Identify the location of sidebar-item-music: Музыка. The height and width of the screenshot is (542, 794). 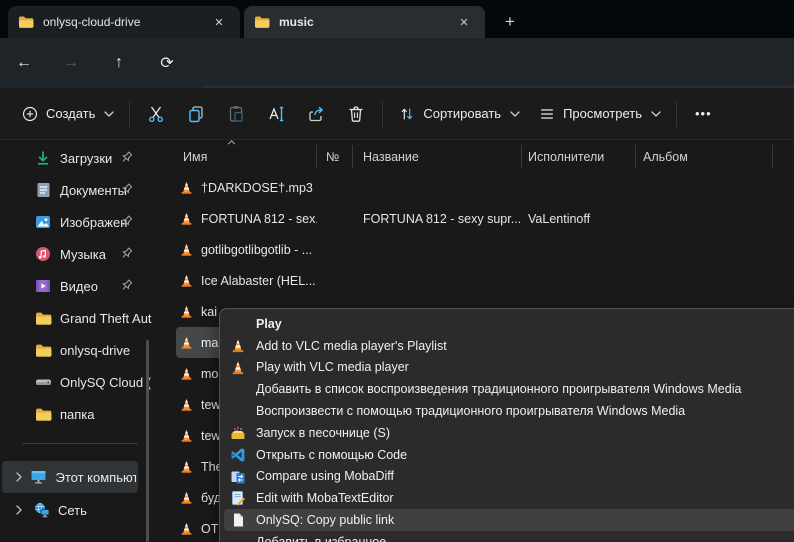
(76, 254).